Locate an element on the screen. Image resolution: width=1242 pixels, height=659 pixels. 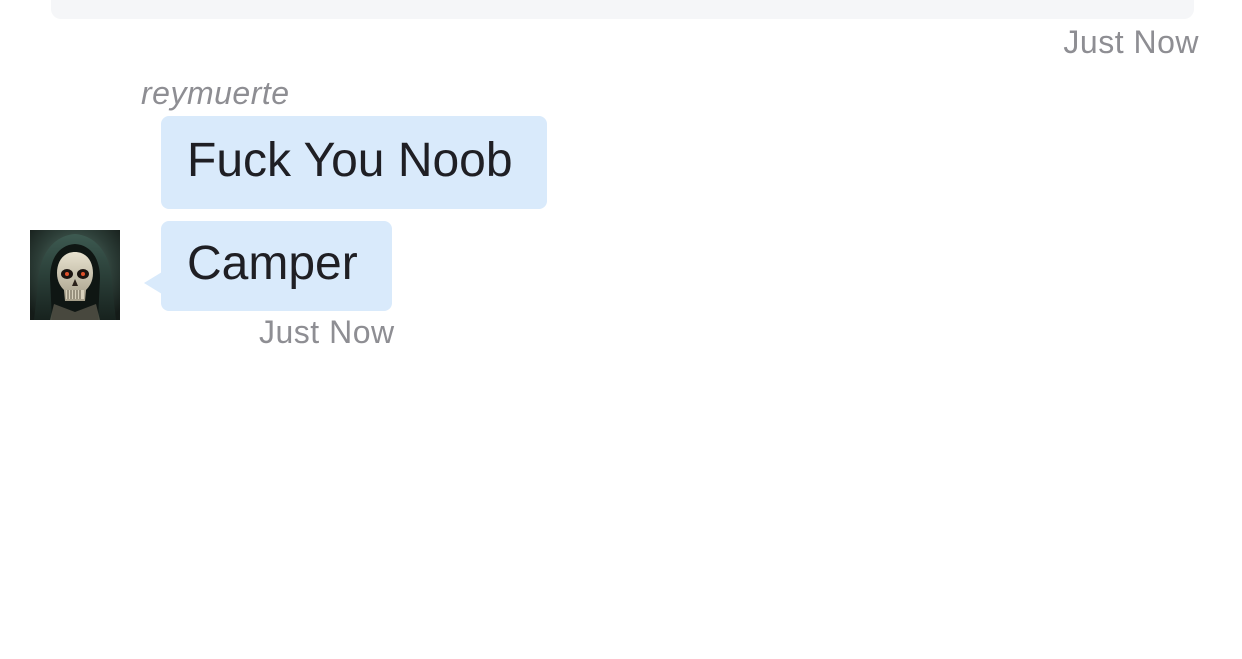
message-text: Fuck You Noob is located at coordinates (350, 160).